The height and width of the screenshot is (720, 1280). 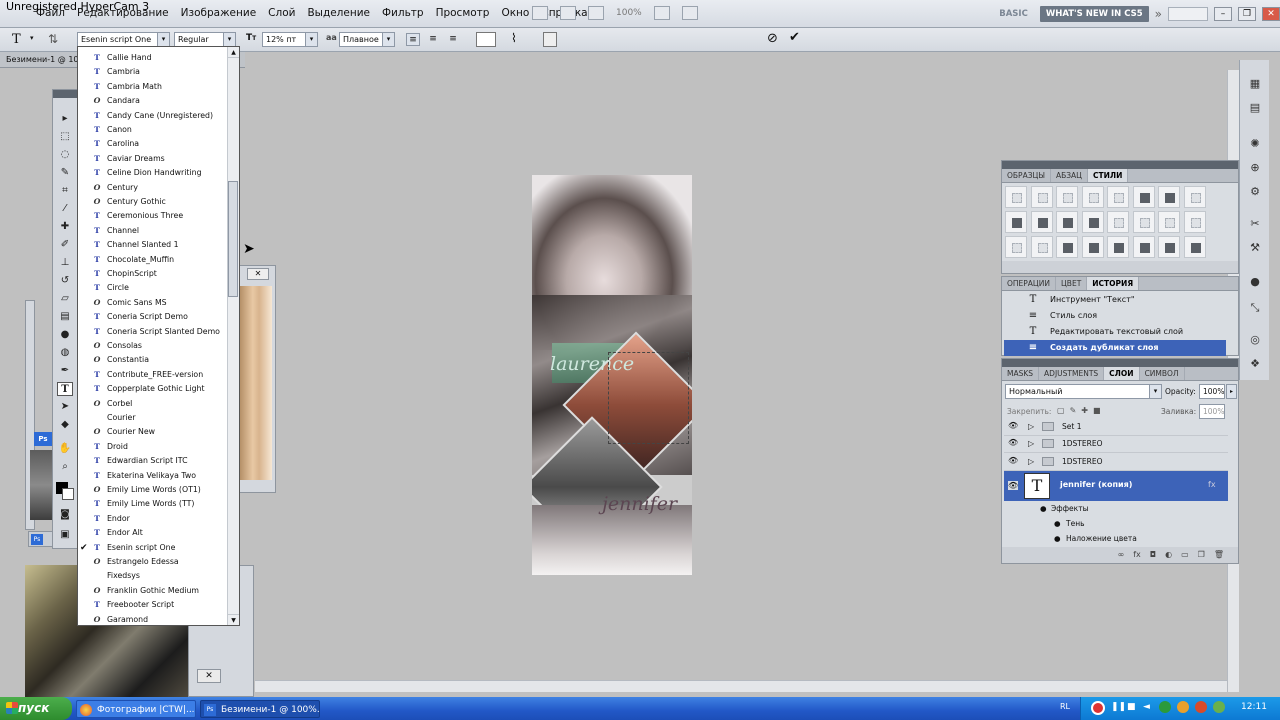 What do you see at coordinates (661, 13) in the screenshot?
I see `arrange-documents-icon` at bounding box center [661, 13].